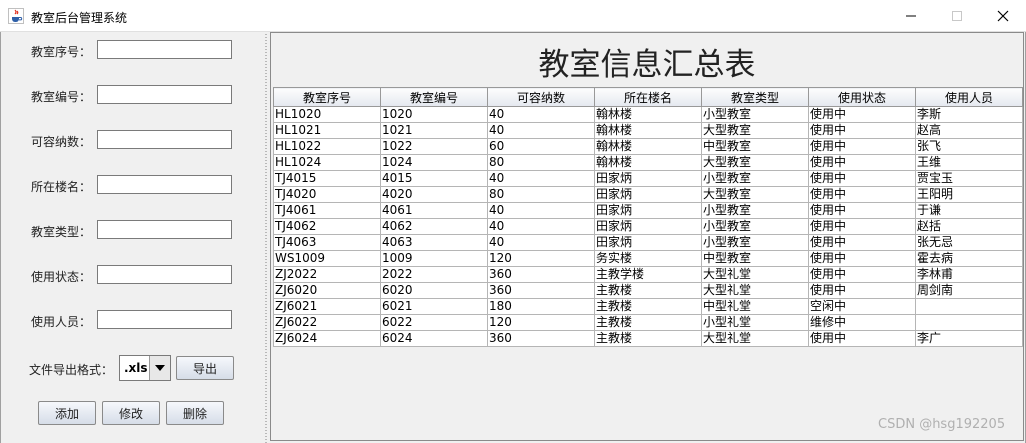 Image resolution: width=1026 pixels, height=443 pixels. Describe the element at coordinates (164, 229) in the screenshot. I see `room-type-input` at that location.